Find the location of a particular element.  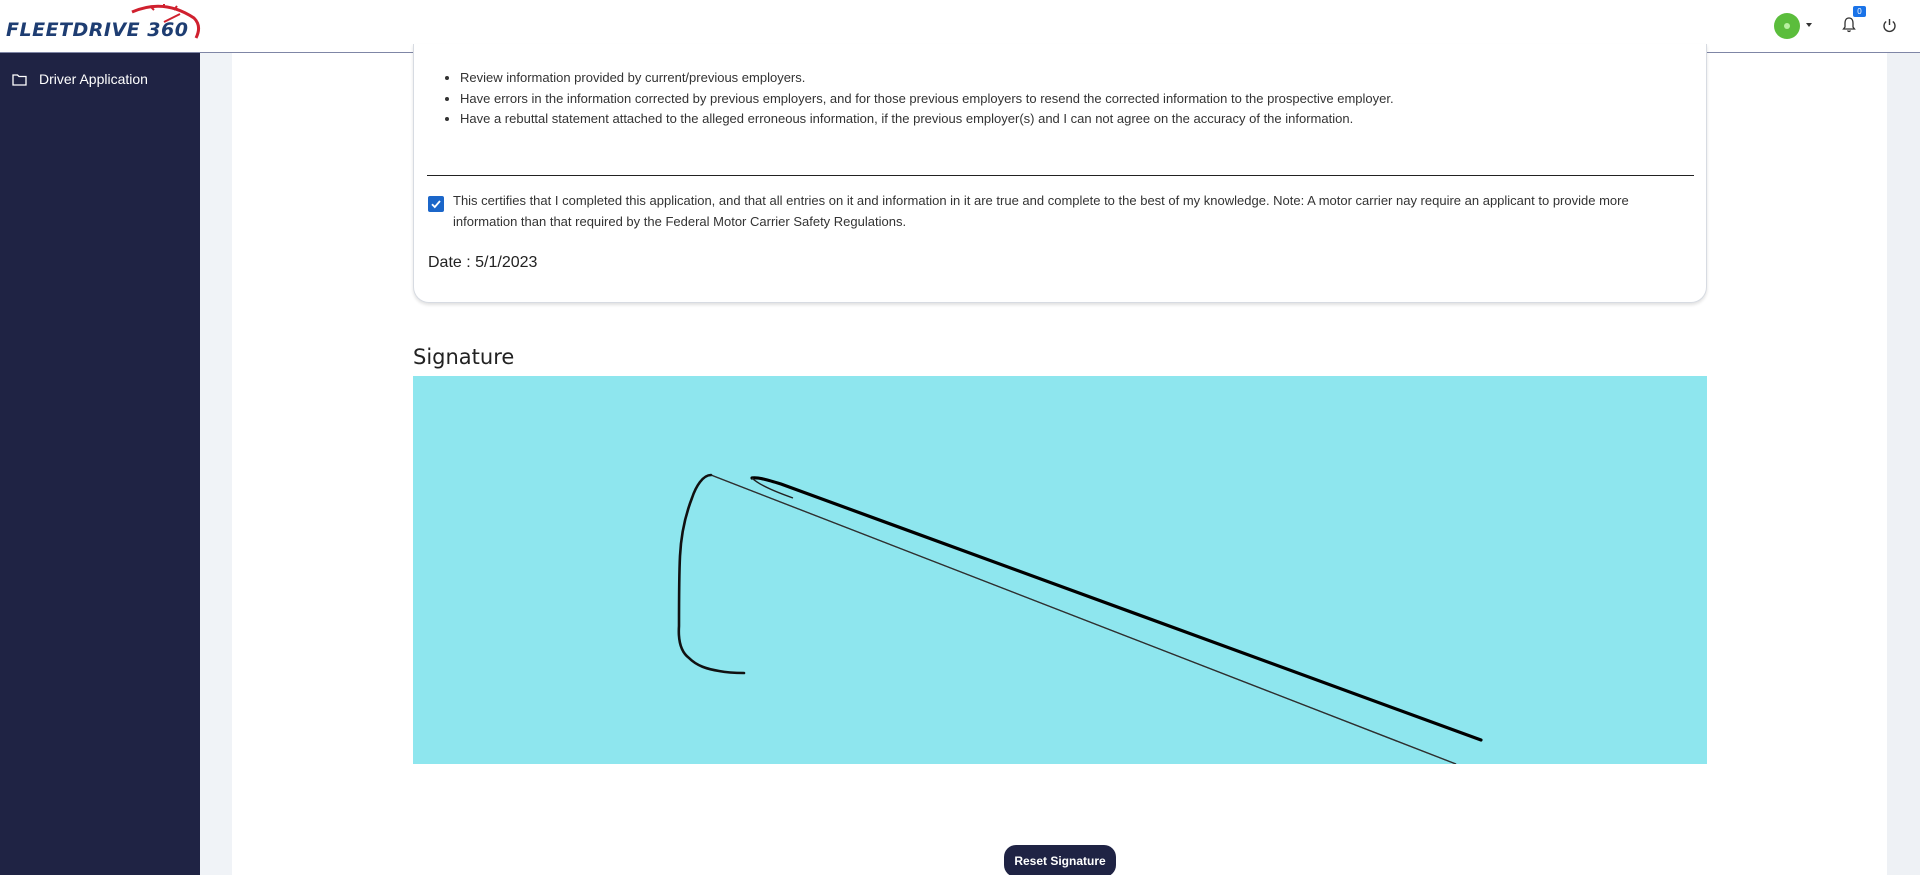

chevron-down-icon is located at coordinates (1809, 25).